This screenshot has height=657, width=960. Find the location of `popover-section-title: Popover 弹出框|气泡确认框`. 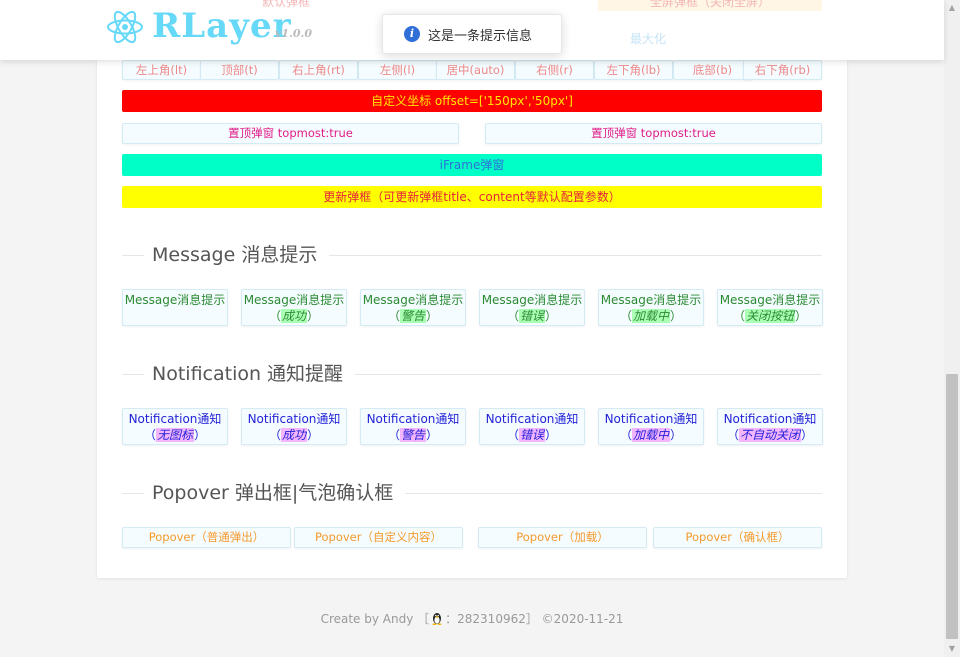

popover-section-title: Popover 弹出框|气泡确认框 is located at coordinates (279, 493).